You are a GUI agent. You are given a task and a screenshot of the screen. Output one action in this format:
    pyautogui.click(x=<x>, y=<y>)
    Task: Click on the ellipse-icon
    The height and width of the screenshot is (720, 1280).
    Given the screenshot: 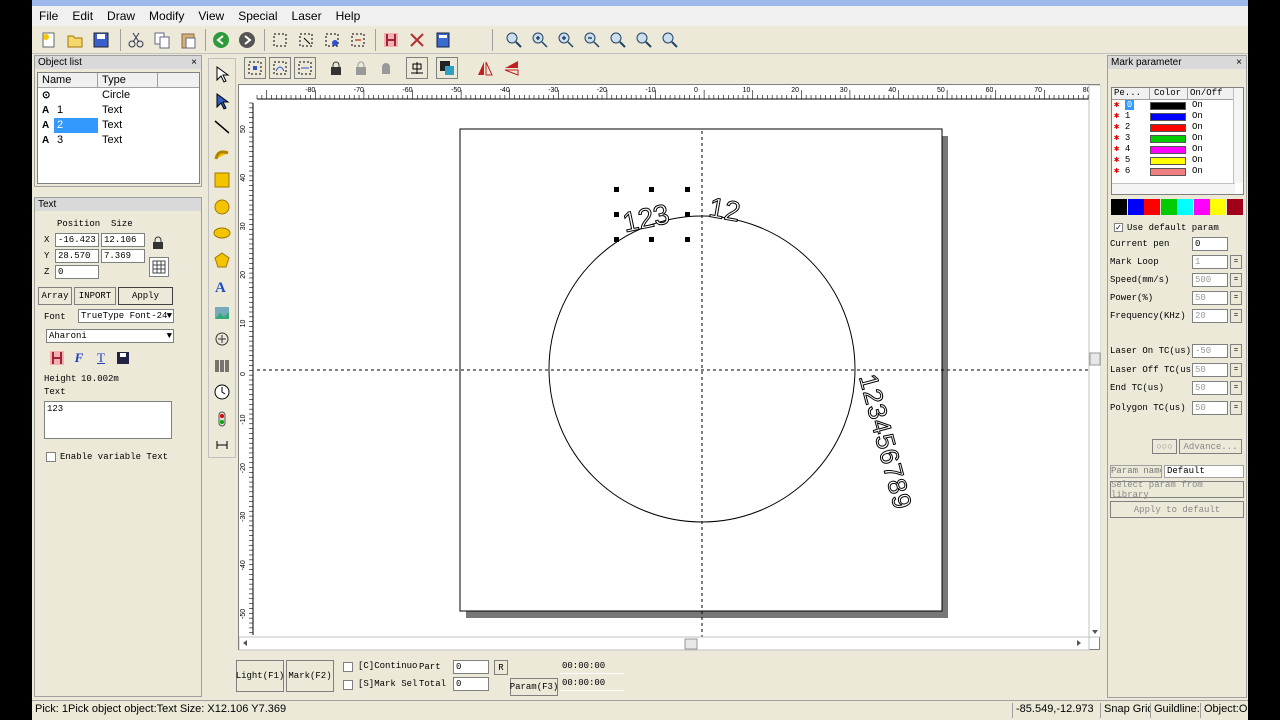 What is the action you would take?
    pyautogui.click(x=222, y=233)
    